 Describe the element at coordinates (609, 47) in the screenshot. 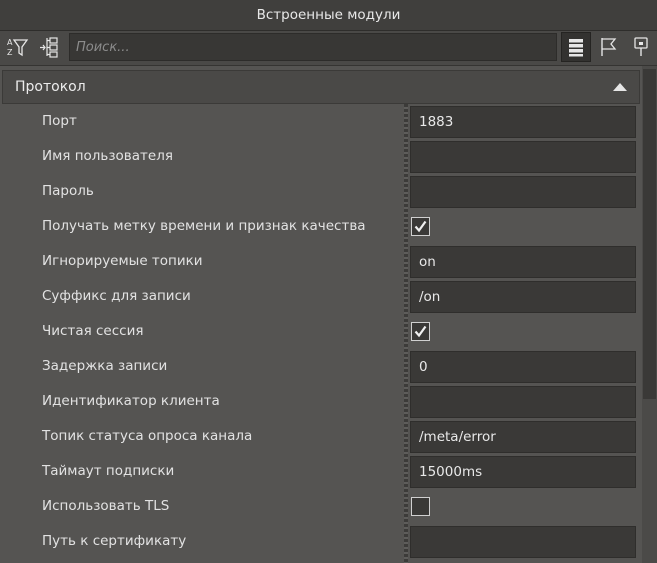

I see `flag-icon` at that location.